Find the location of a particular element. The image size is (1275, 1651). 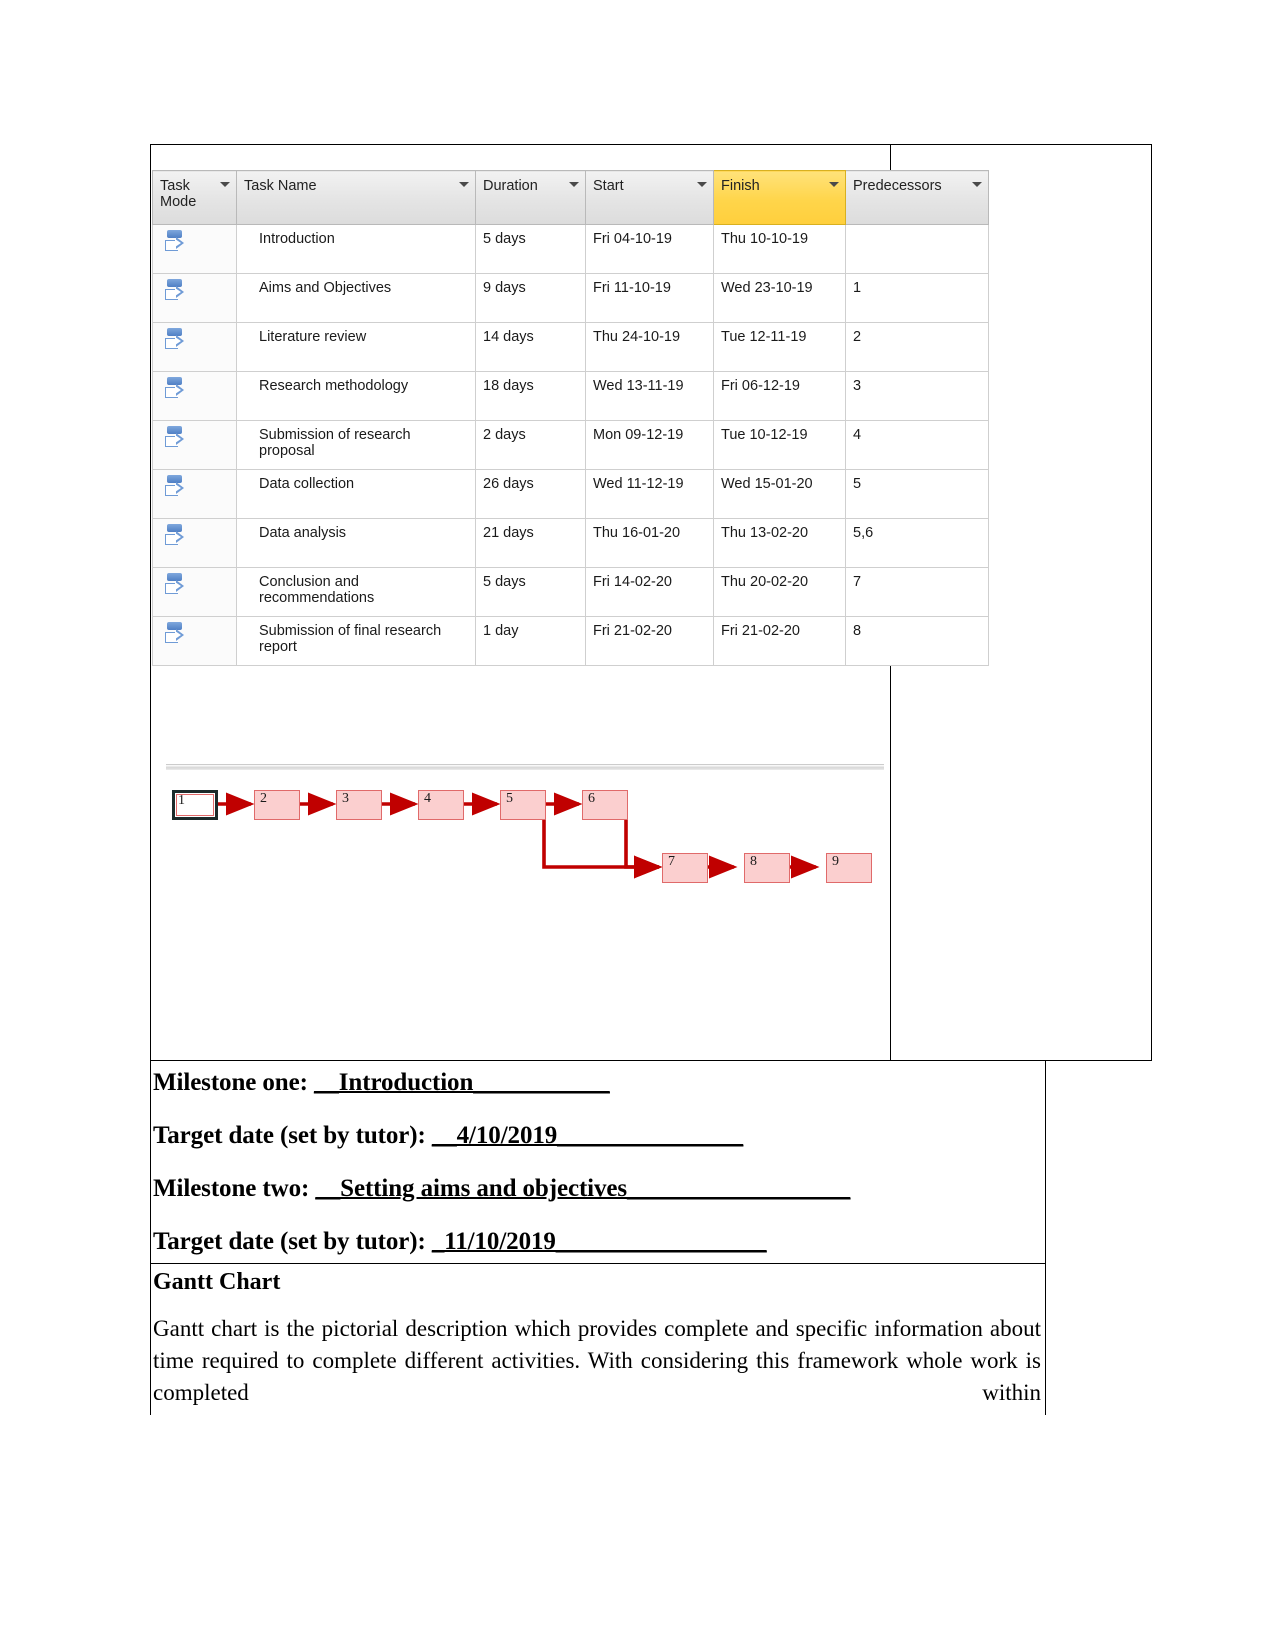

duration-cell: 9 days is located at coordinates (530, 298).